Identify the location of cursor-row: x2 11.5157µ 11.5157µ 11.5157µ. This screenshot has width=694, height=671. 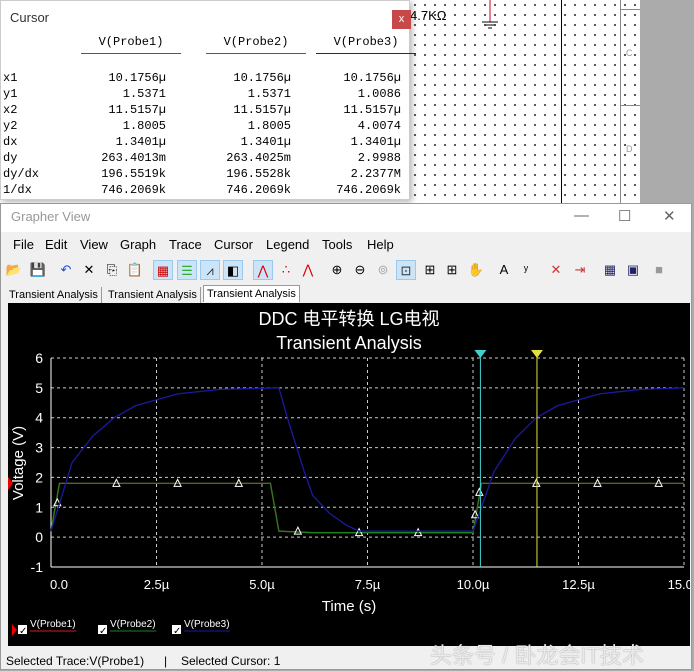
(206, 111).